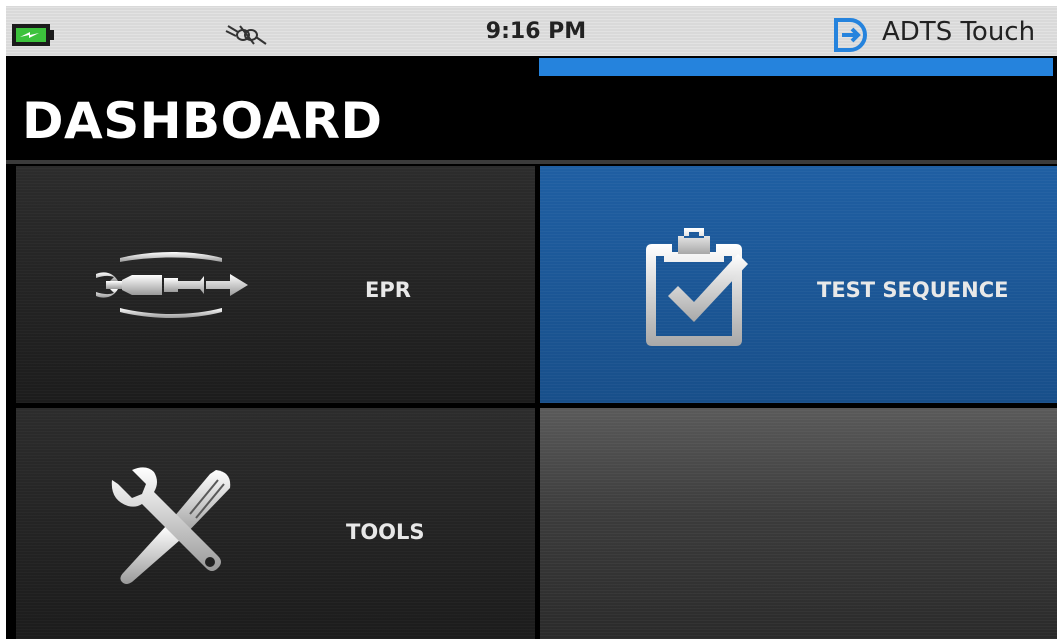 This screenshot has height=639, width=1057. What do you see at coordinates (171, 525) in the screenshot?
I see `tools-icon` at bounding box center [171, 525].